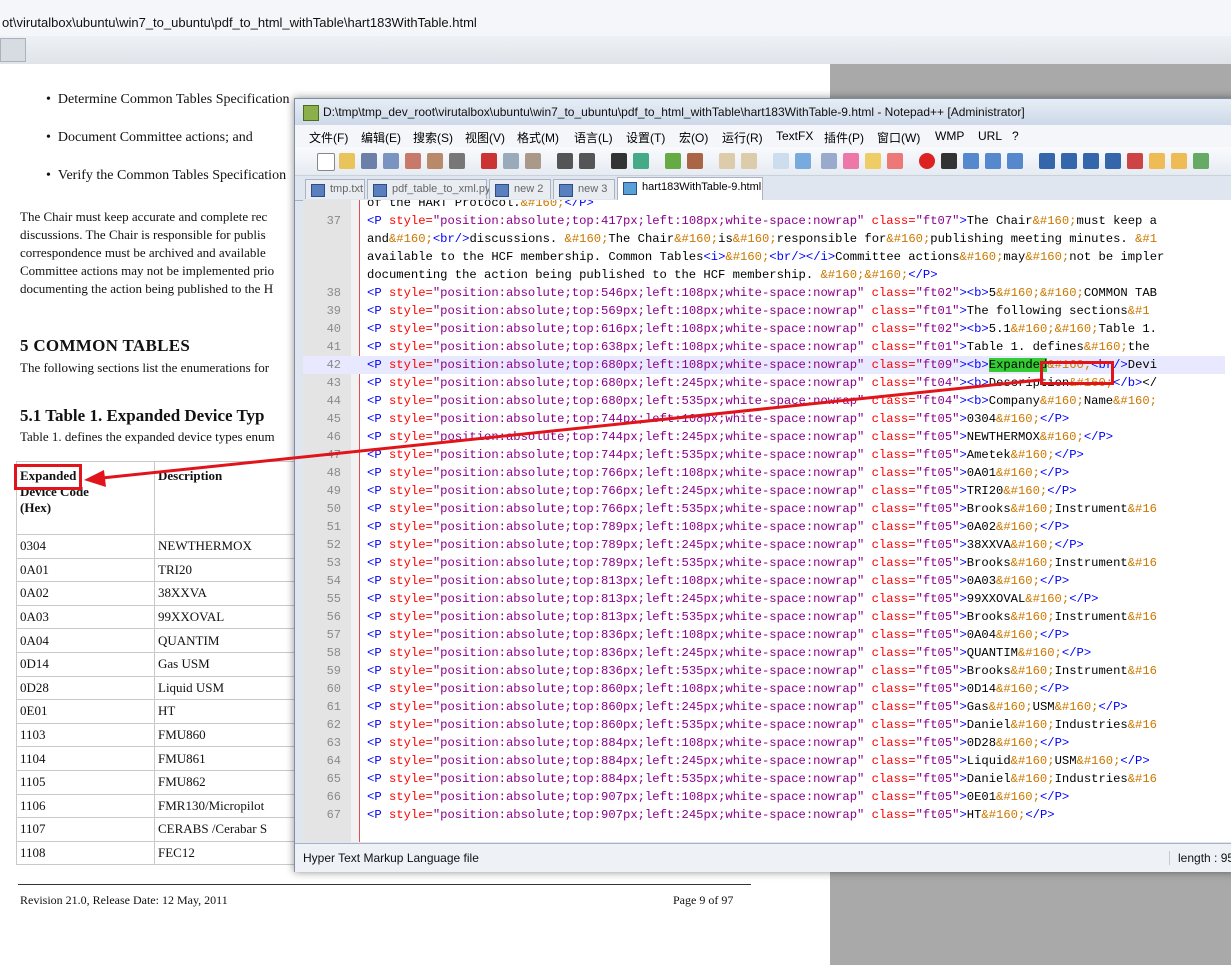 This screenshot has width=1231, height=965. I want to click on tab-tmp-txt: tmp.txt, so click(335, 189).